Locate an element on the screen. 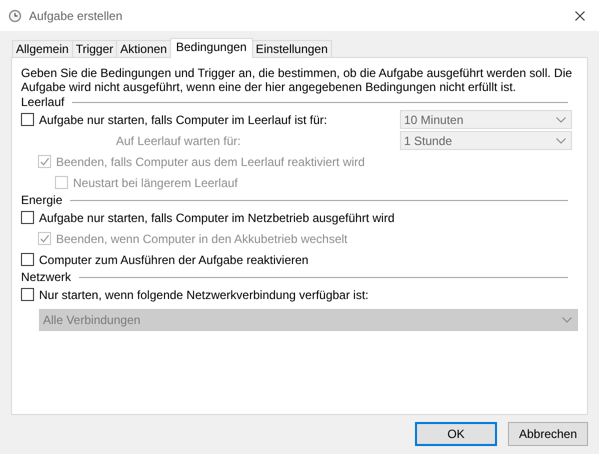  clock-icon is located at coordinates (15, 15).